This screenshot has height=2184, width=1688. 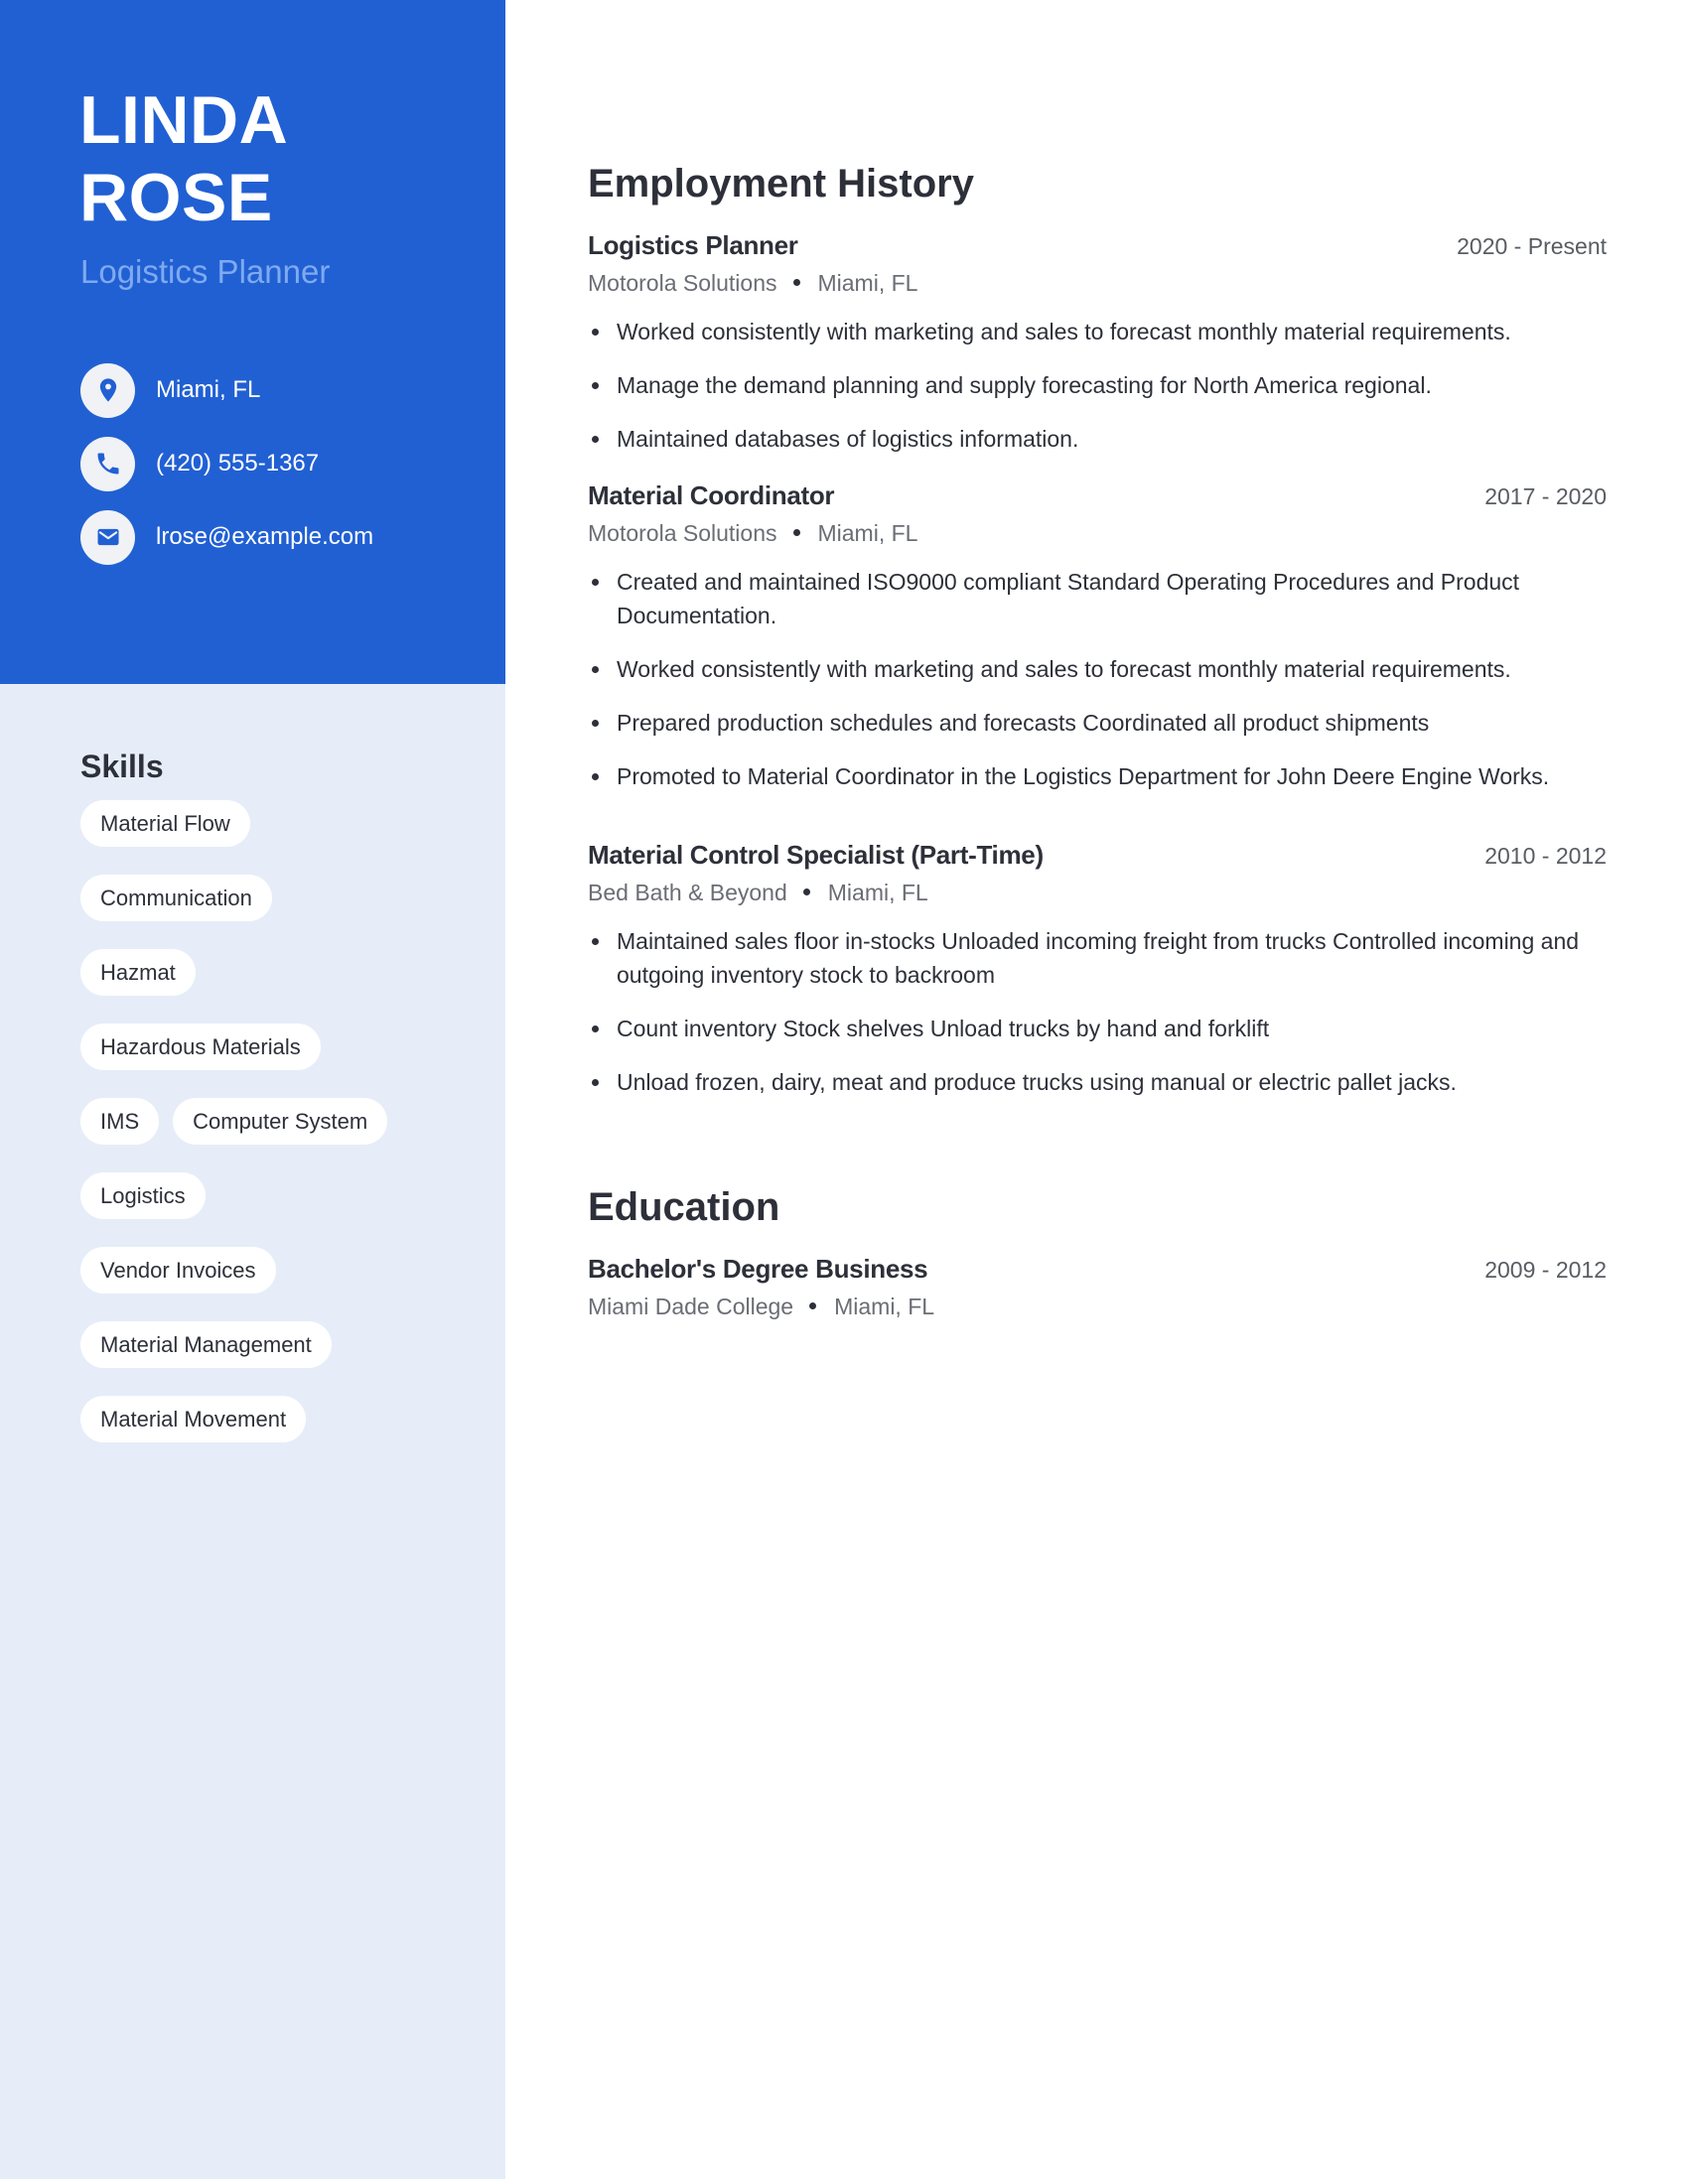 I want to click on skill-pill: Hazmat, so click(x=138, y=972).